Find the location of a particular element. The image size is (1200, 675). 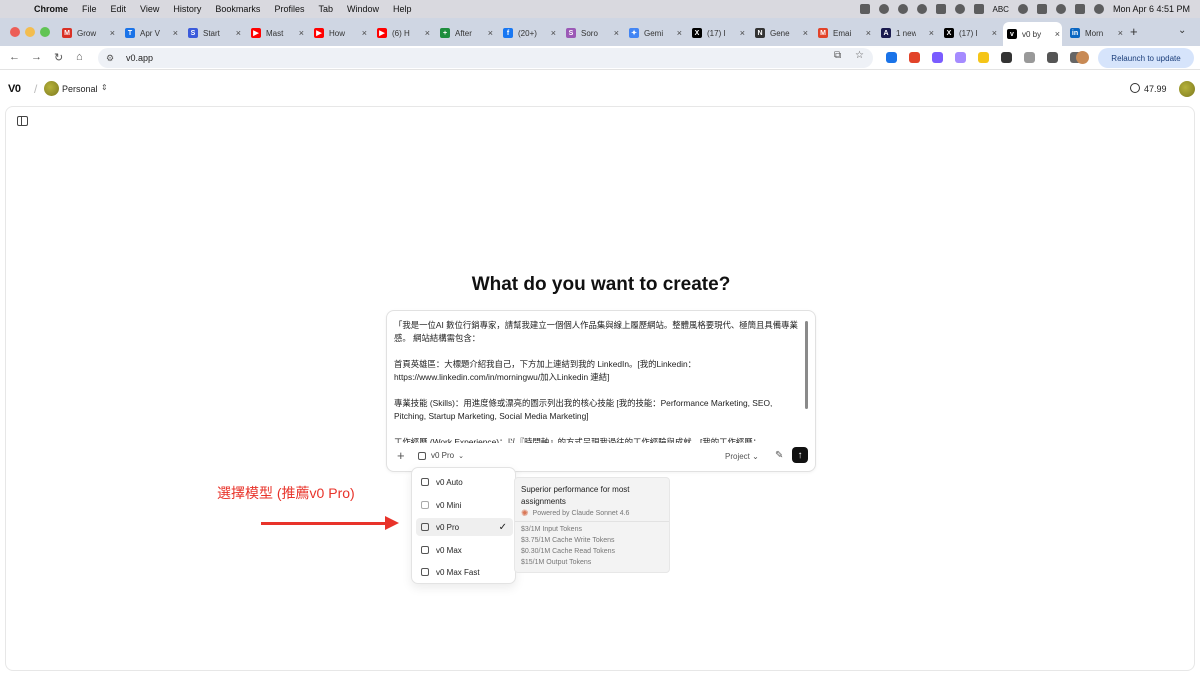

browser-tab: S Start × is located at coordinates (213, 33).